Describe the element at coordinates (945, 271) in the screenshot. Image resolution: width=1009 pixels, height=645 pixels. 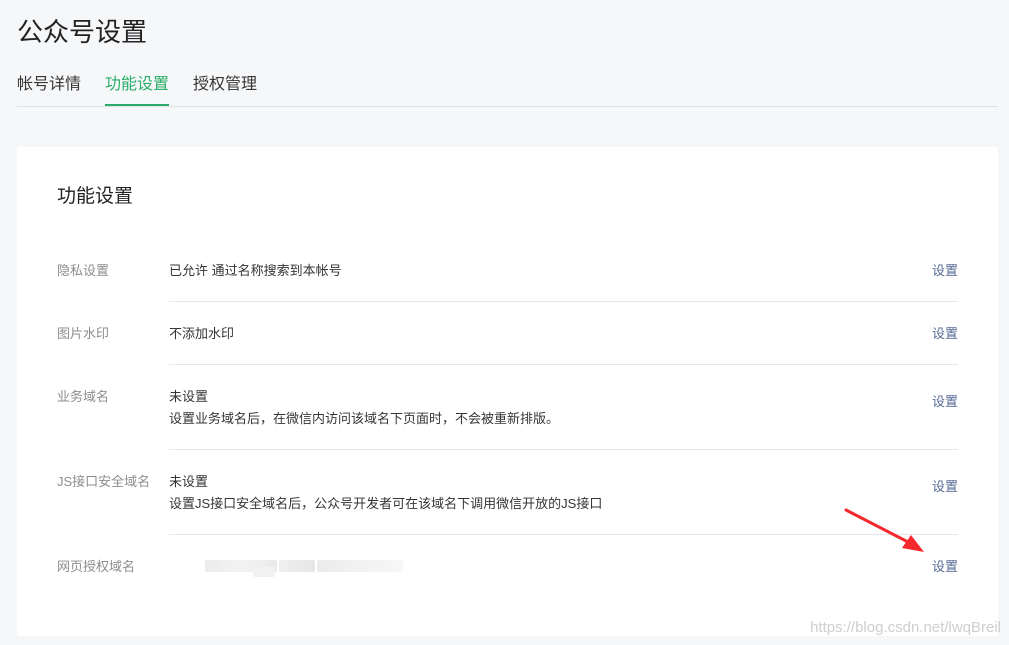
I see `privacy-settings-link: 设置` at that location.